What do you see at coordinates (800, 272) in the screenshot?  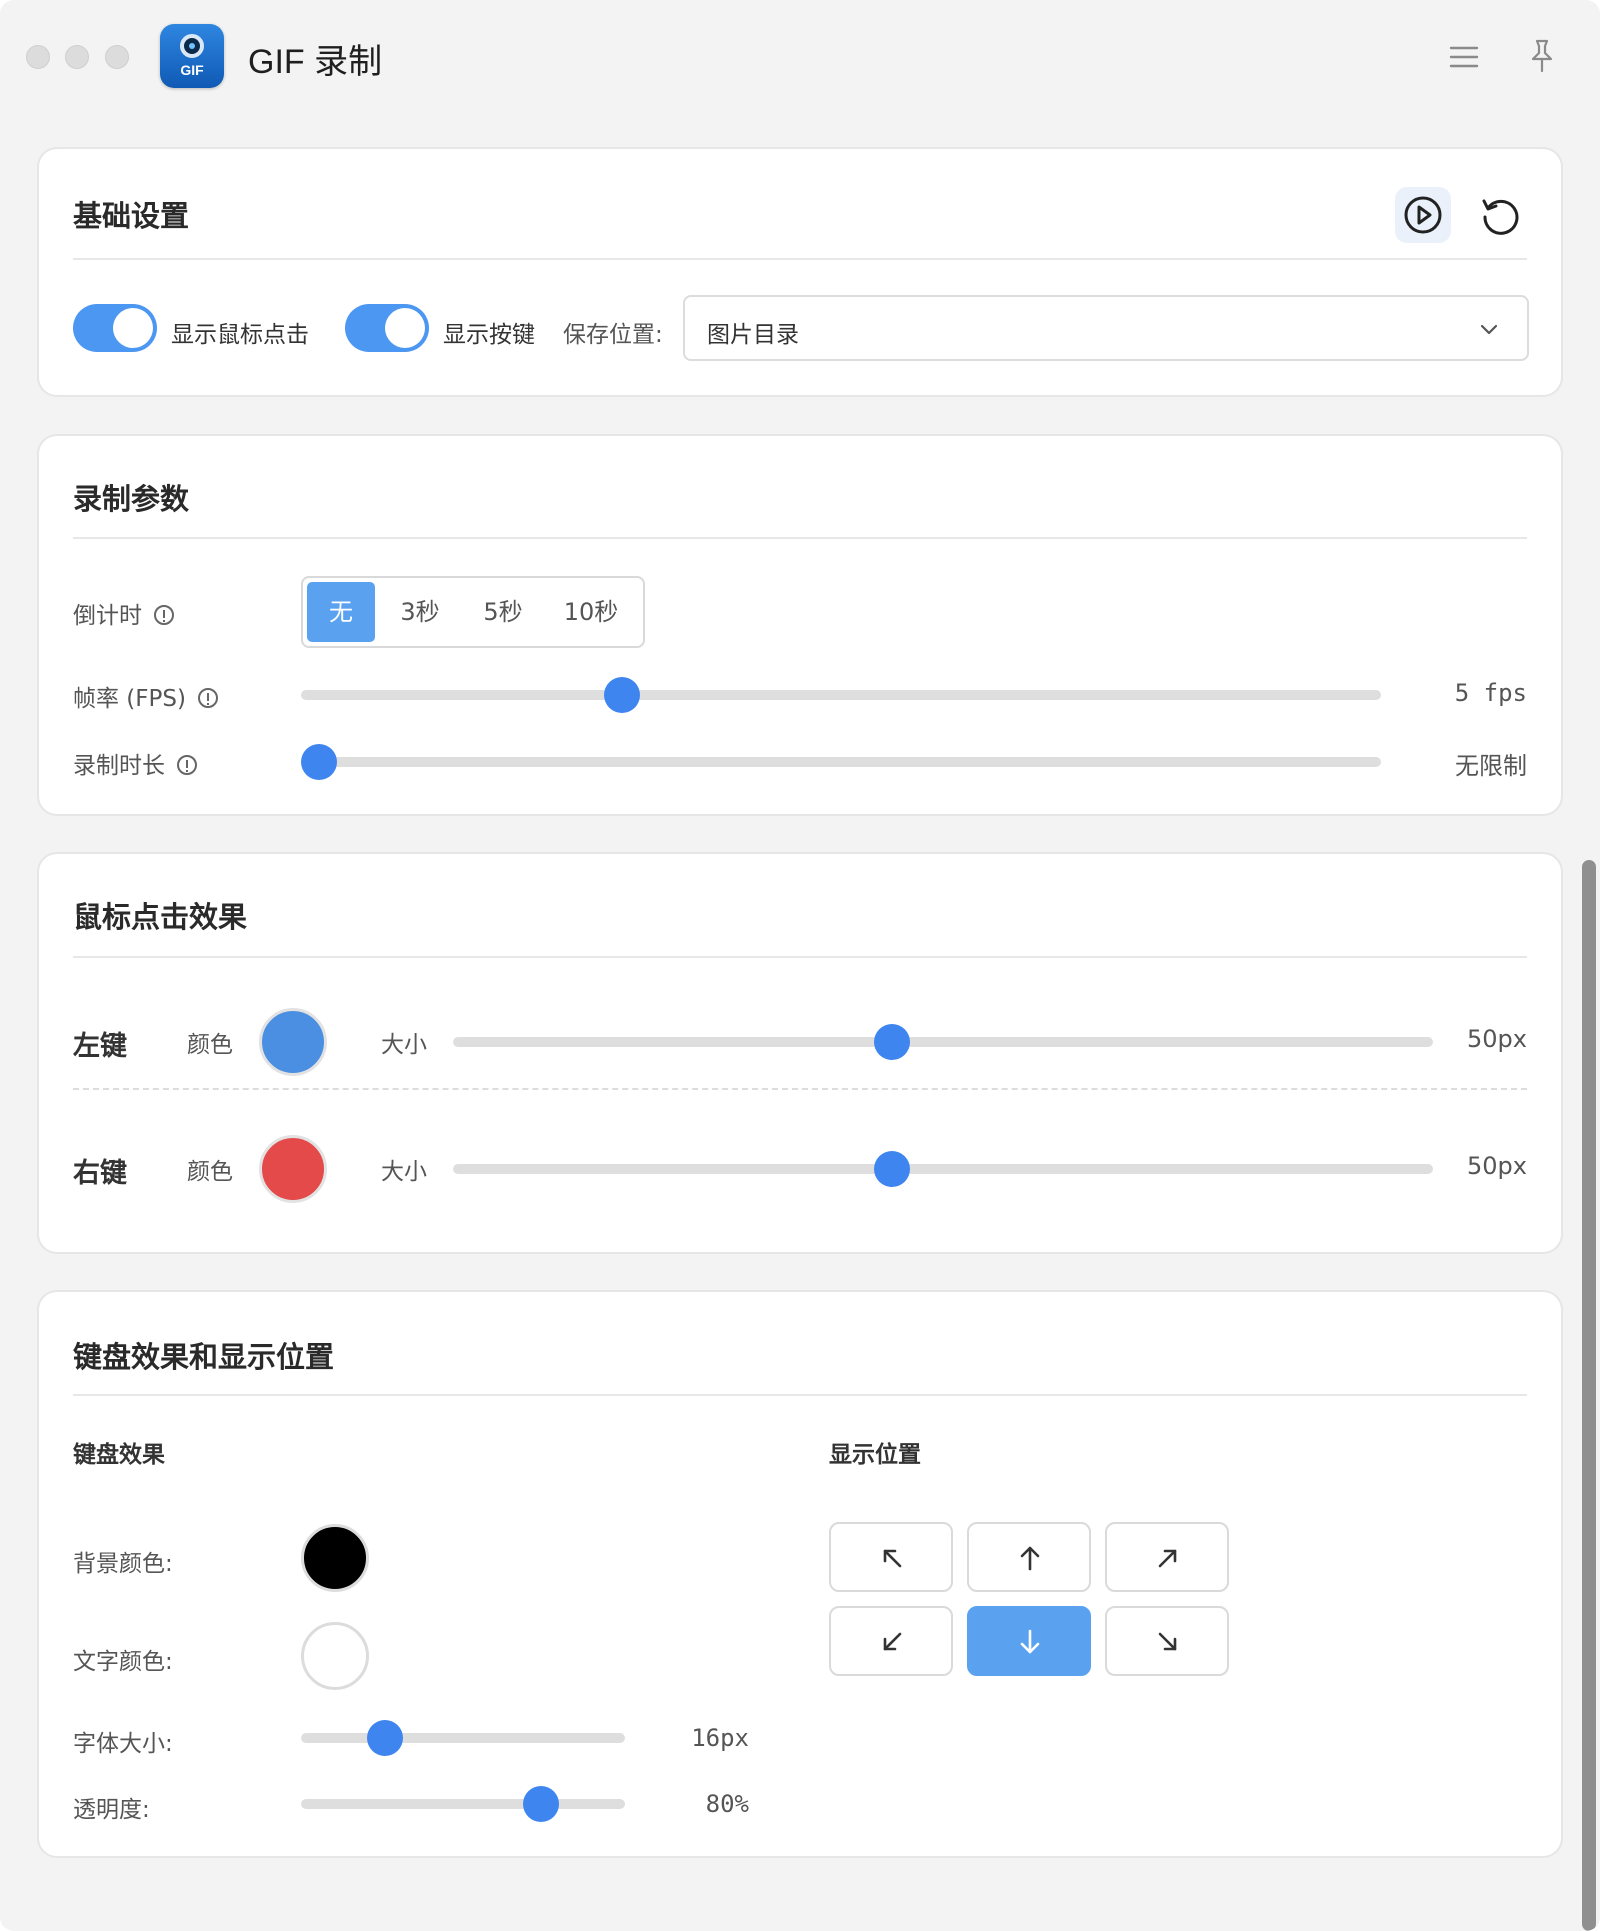 I see `basic-settings-card: 基础设置 显示鼠标点击 显示按键 保存位置: 图片目录` at bounding box center [800, 272].